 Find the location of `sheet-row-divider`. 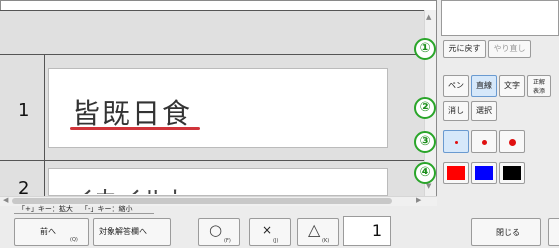

sheet-row-divider is located at coordinates (212, 160).